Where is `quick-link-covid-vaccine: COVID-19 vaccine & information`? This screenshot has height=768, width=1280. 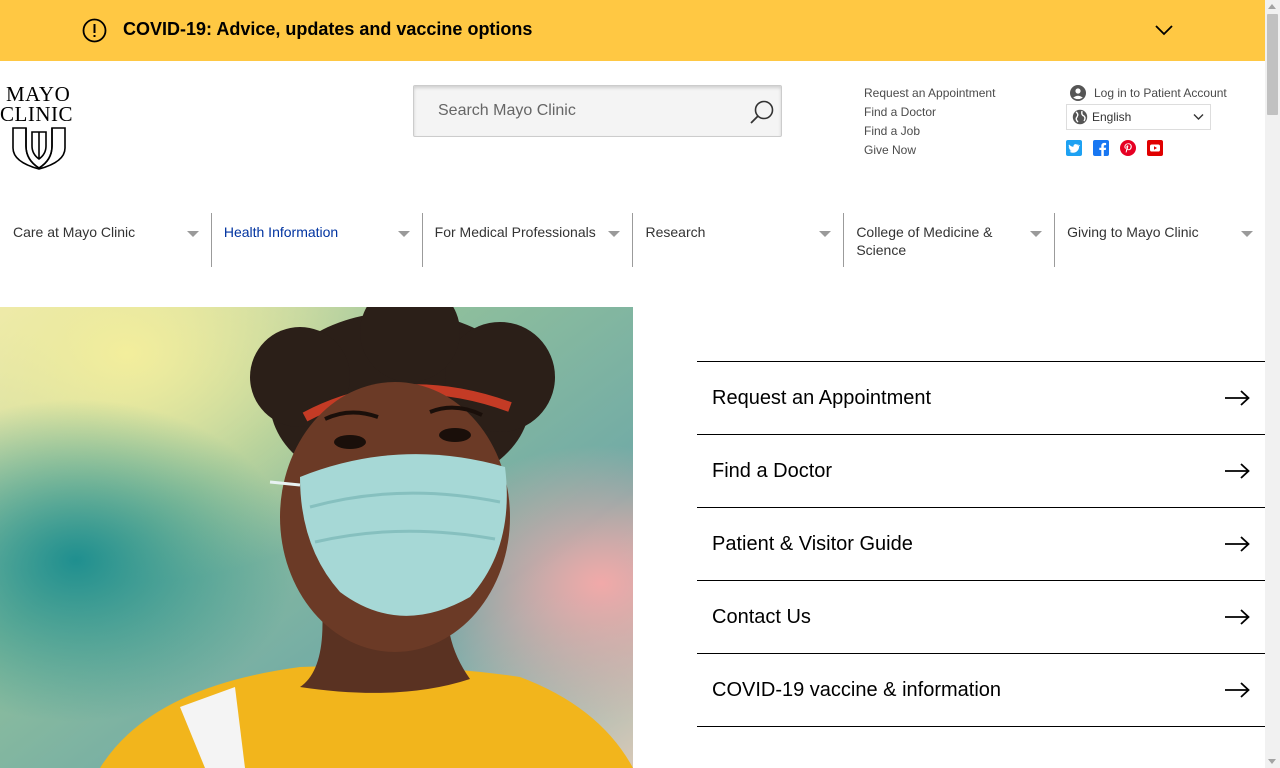 quick-link-covid-vaccine: COVID-19 vaccine & information is located at coordinates (981, 690).